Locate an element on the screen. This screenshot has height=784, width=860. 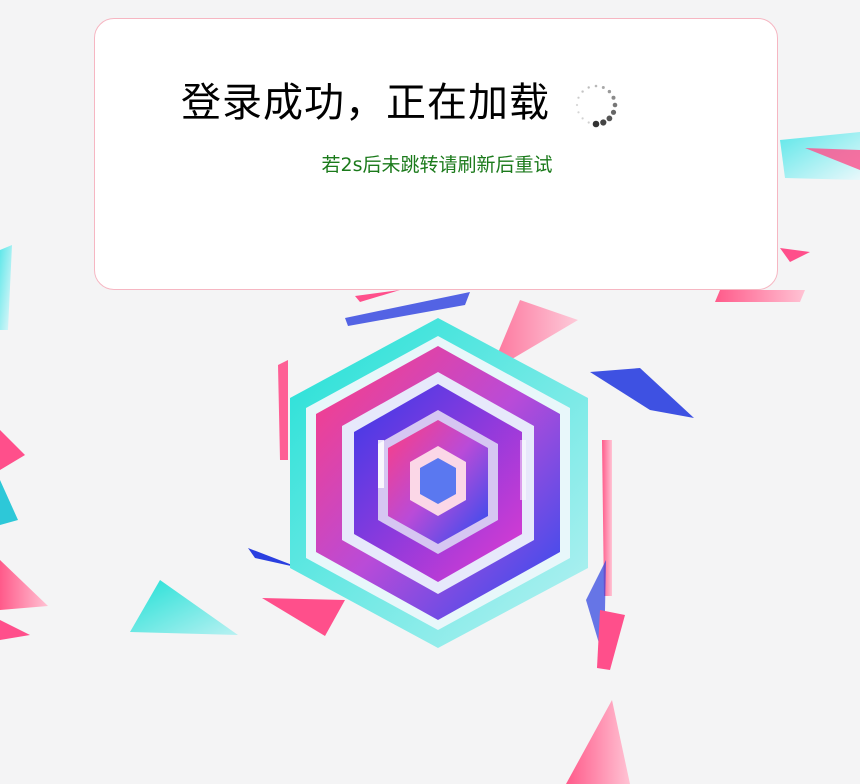
loading-title: 登录成功，正在加载 is located at coordinates (365, 103).